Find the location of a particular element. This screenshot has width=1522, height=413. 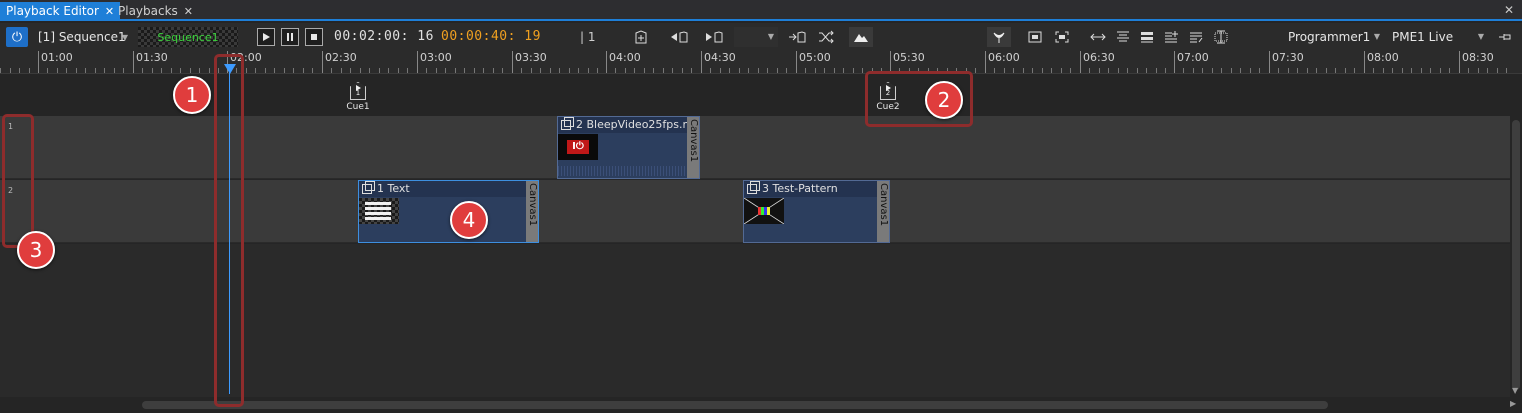

cue-marker-1: 1 Cue1 is located at coordinates (358, 97).